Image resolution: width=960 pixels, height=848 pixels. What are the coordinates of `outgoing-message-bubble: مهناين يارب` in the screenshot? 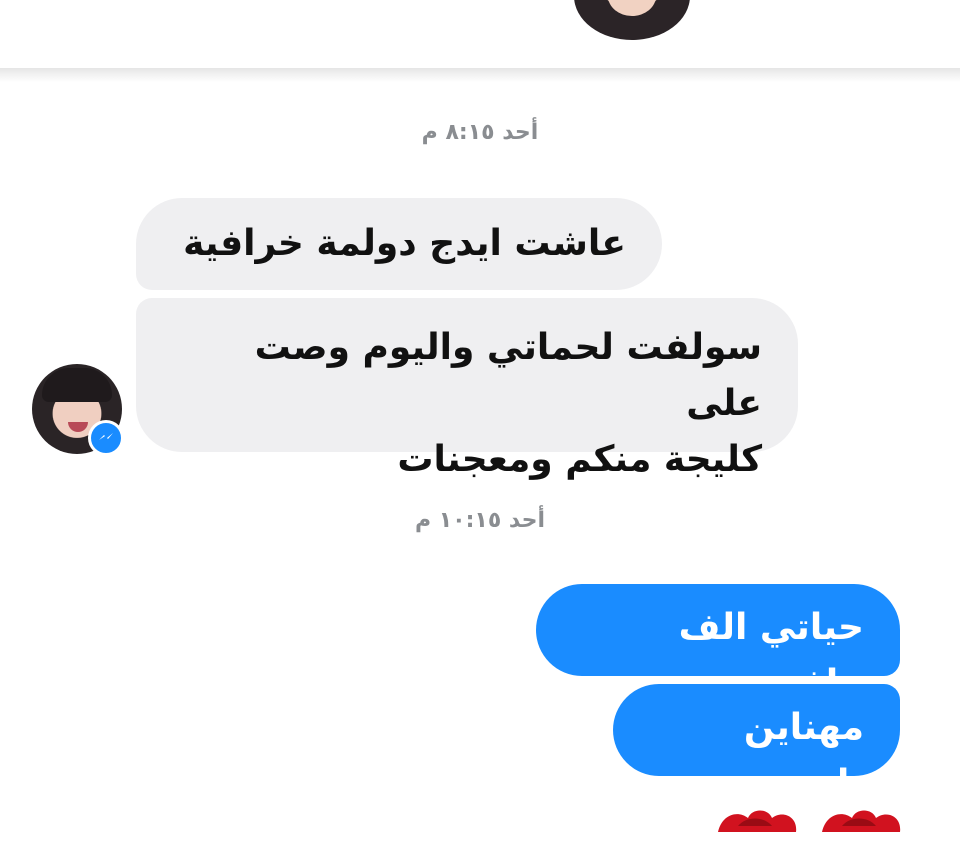 It's located at (756, 744).